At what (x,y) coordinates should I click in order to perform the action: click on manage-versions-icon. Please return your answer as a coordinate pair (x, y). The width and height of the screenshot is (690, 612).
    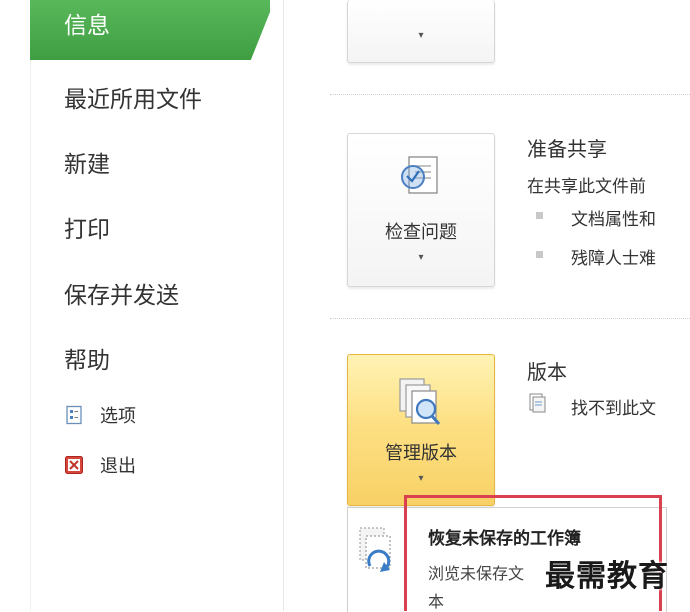
    Looking at the image, I should click on (420, 401).